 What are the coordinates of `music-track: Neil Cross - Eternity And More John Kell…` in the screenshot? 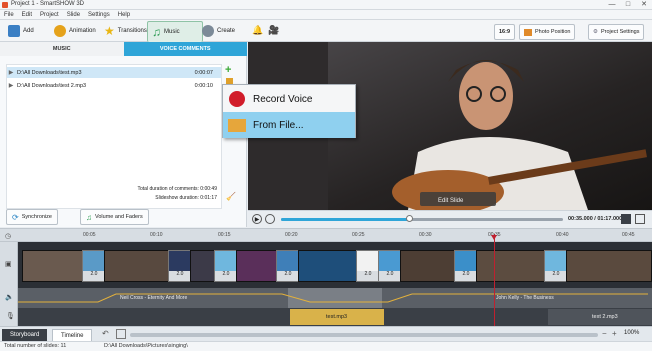 It's located at (335, 298).